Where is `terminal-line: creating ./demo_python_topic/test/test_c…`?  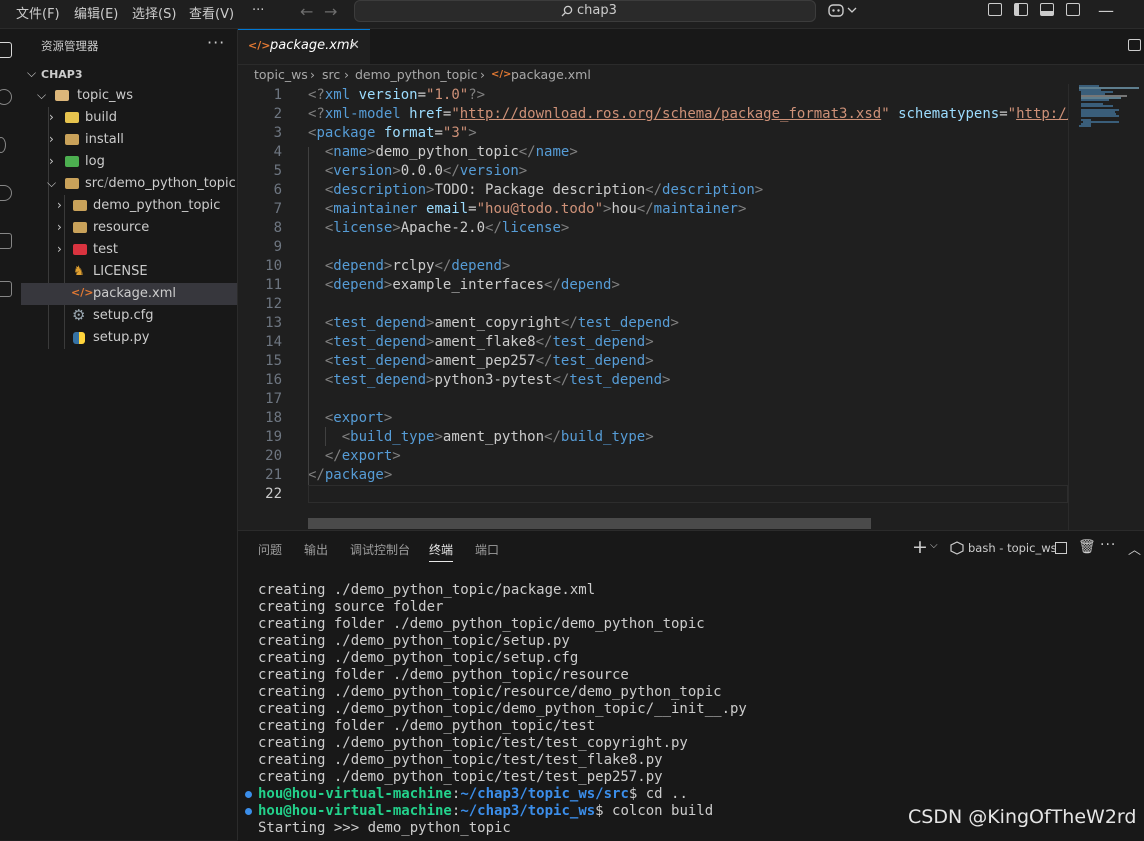 terminal-line: creating ./demo_python_topic/test/test_c… is located at coordinates (473, 743).